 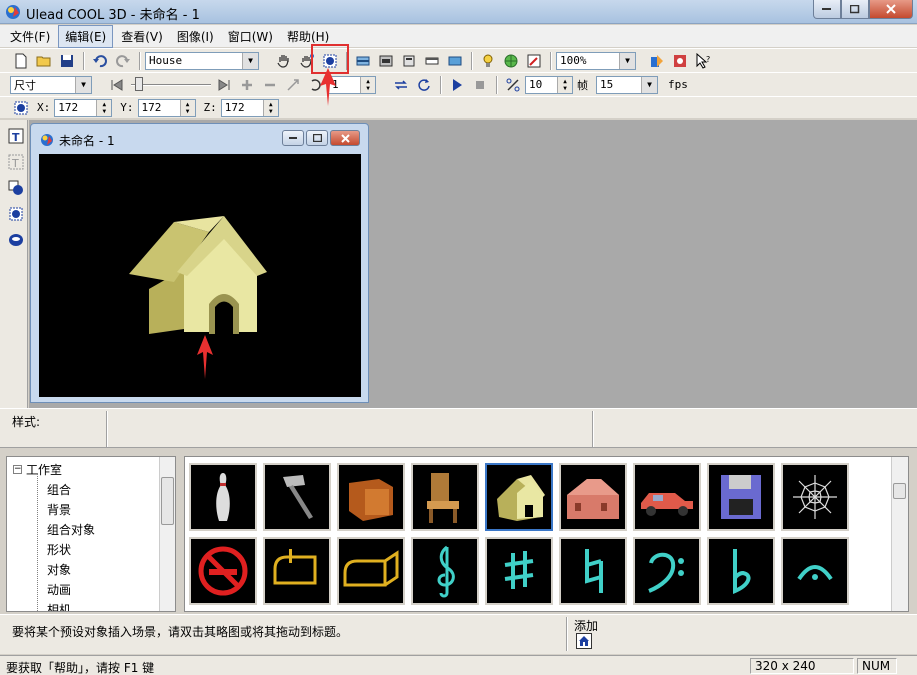 I want to click on gallery-scrollbar, so click(x=899, y=534).